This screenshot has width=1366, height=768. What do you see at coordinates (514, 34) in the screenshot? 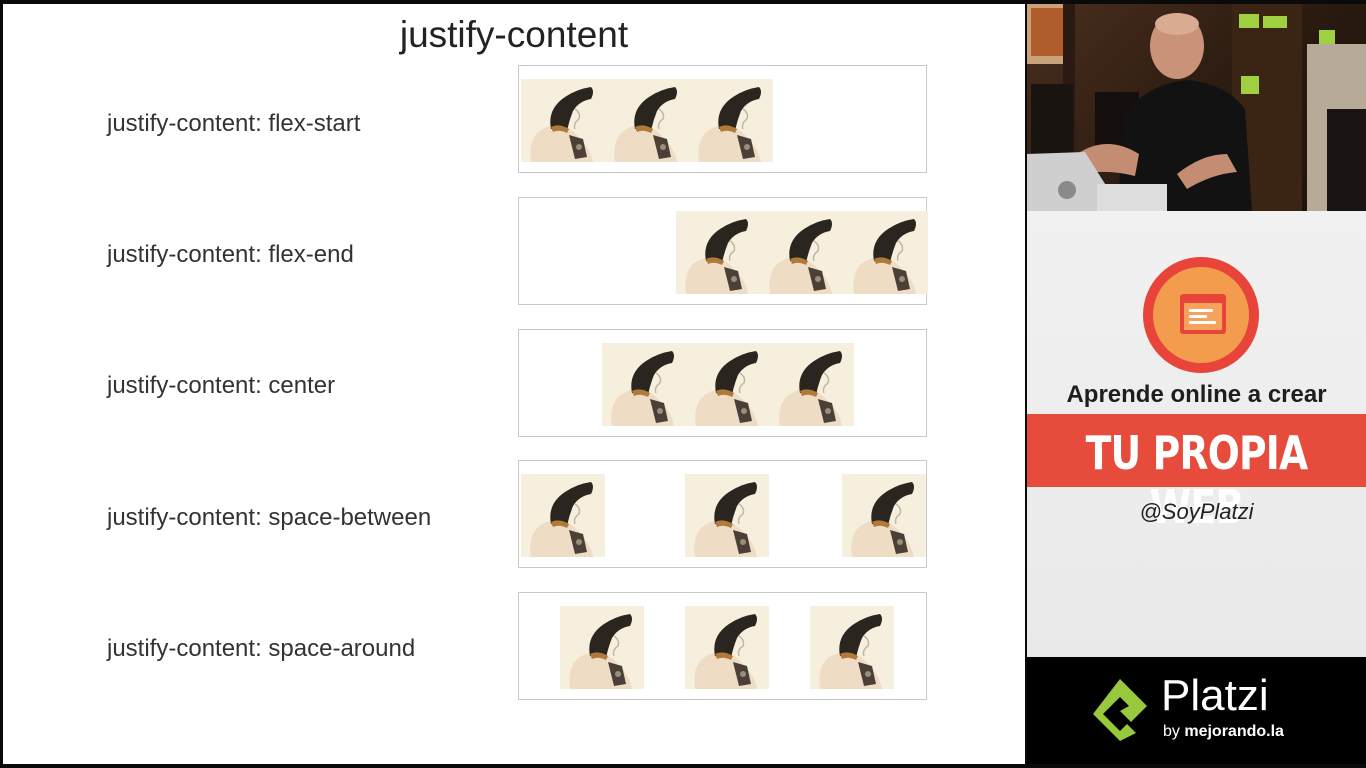
I see `slide-title: justify-content` at bounding box center [514, 34].